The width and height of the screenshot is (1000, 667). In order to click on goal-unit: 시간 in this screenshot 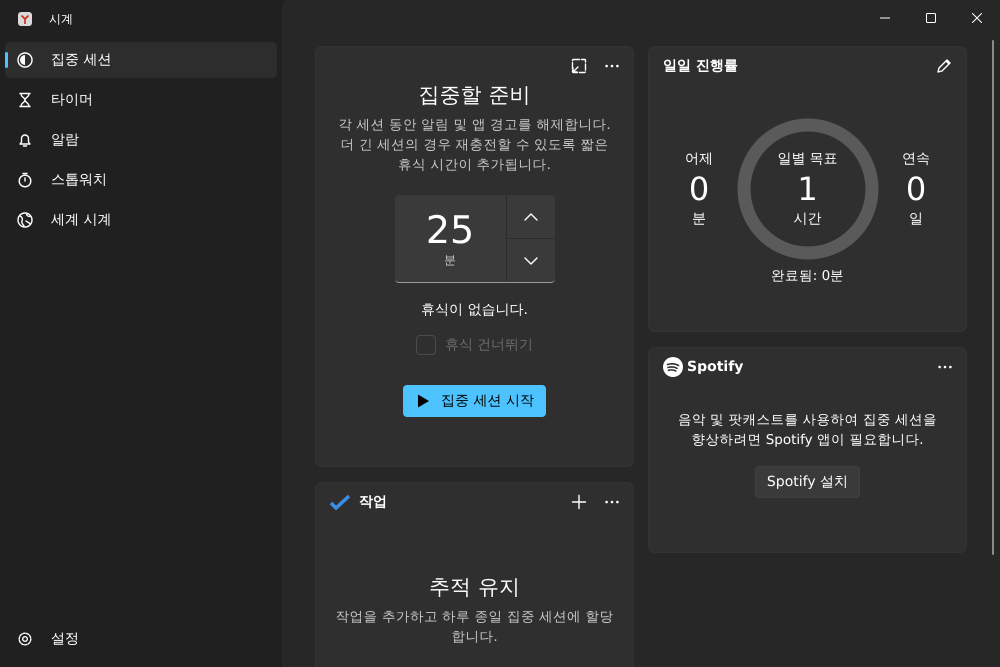, I will do `click(808, 219)`.